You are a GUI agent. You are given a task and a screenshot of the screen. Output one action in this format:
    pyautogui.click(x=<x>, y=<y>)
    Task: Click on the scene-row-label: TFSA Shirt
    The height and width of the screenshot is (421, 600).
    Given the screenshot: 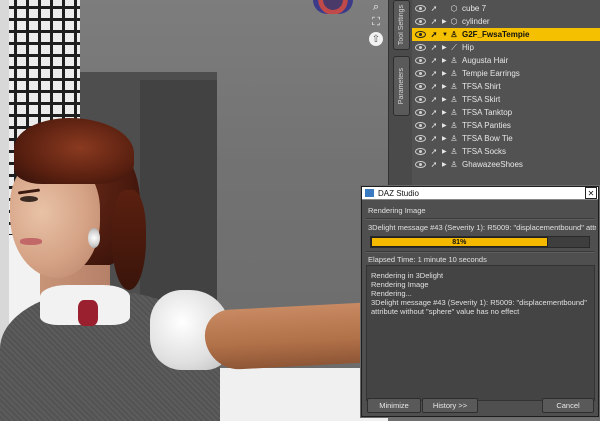 What is the action you would take?
    pyautogui.click(x=481, y=86)
    